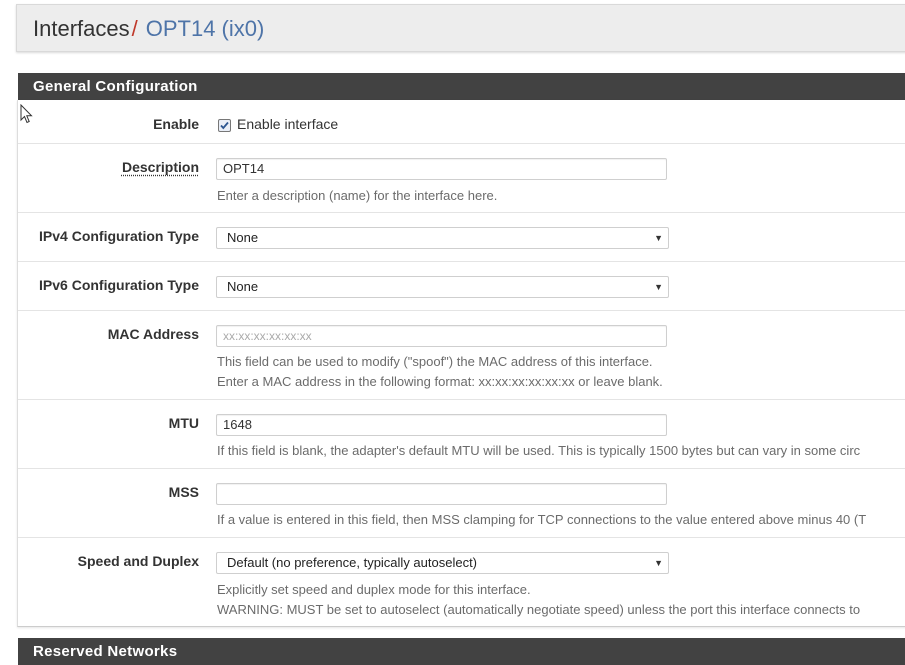 Image resolution: width=905 pixels, height=665 pixels. I want to click on breadcrumb-current: OPT14 (ix0), so click(205, 28).